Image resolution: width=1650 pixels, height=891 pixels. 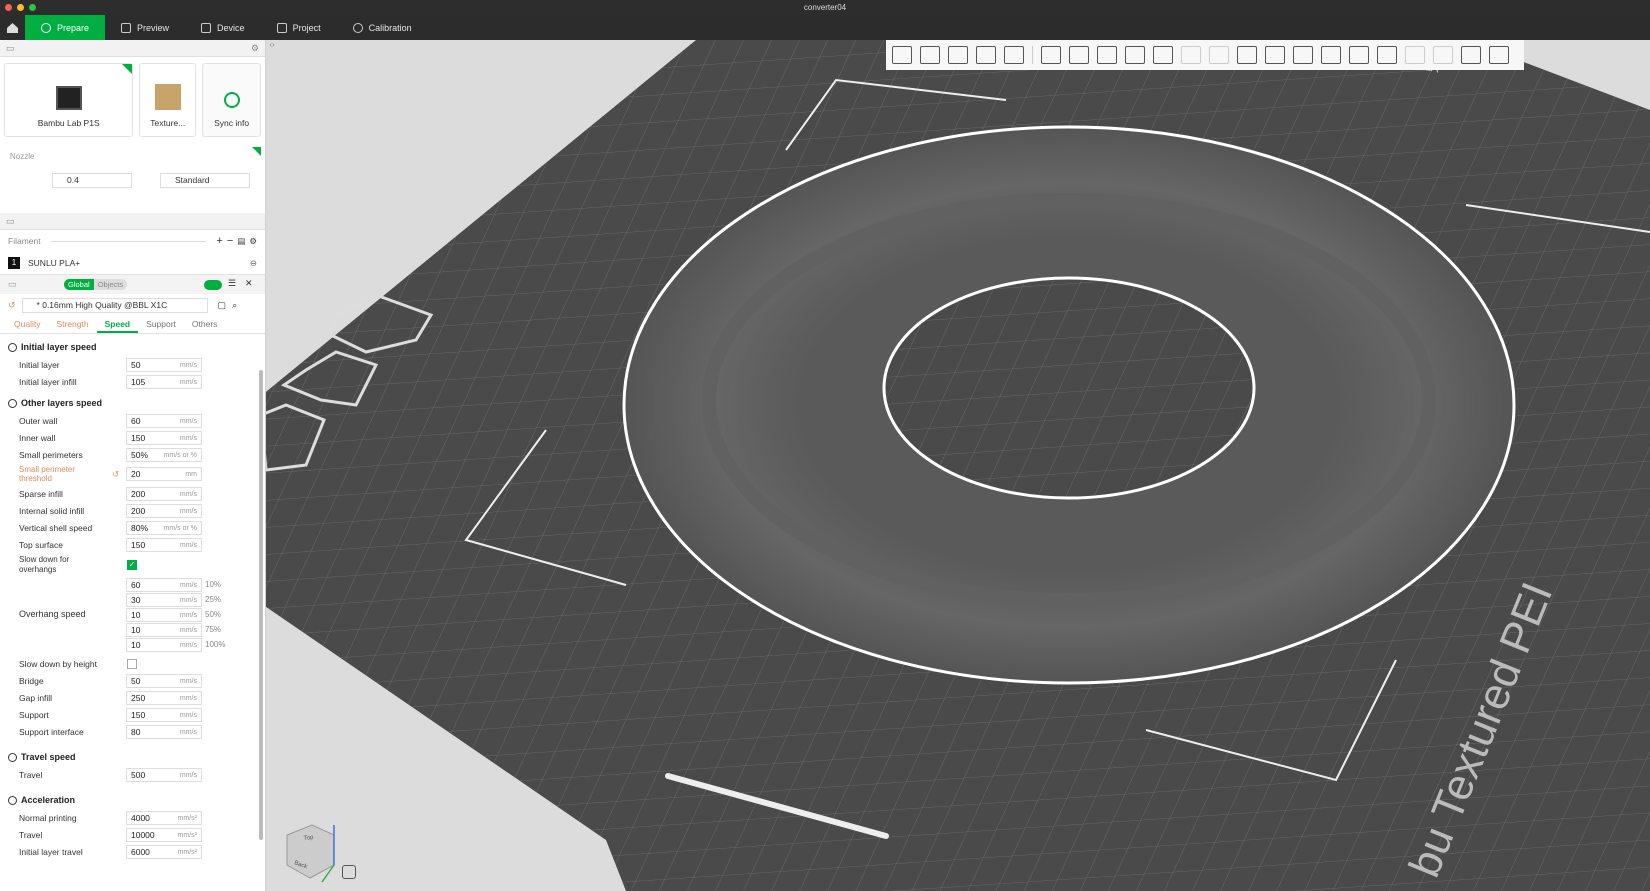 I want to click on outer-wall-input: 60 mm/s, so click(x=164, y=420).